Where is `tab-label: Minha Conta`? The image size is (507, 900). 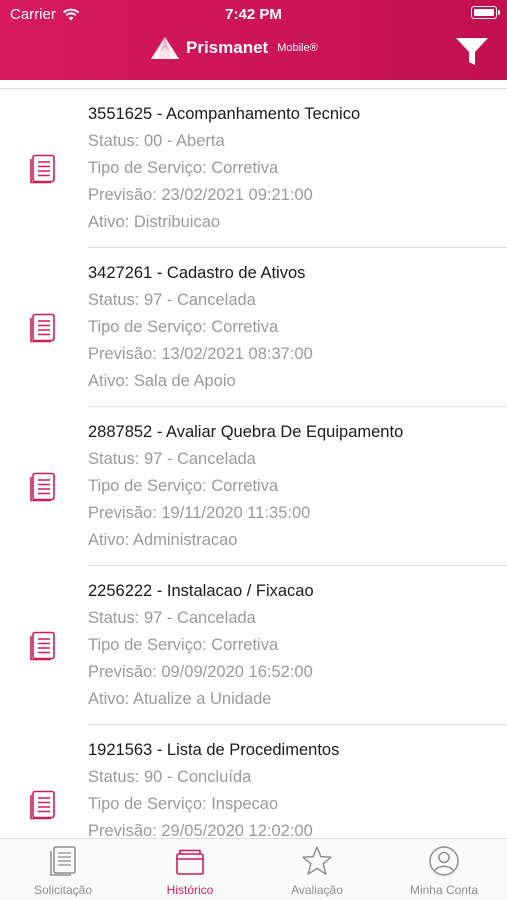
tab-label: Minha Conta is located at coordinates (444, 890).